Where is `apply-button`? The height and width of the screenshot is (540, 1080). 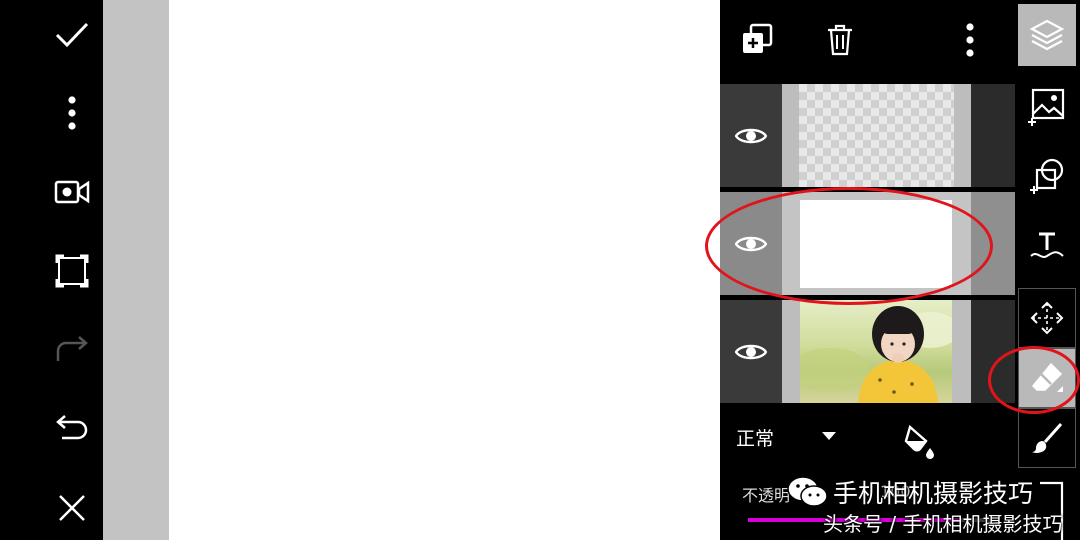
apply-button is located at coordinates (71, 35).